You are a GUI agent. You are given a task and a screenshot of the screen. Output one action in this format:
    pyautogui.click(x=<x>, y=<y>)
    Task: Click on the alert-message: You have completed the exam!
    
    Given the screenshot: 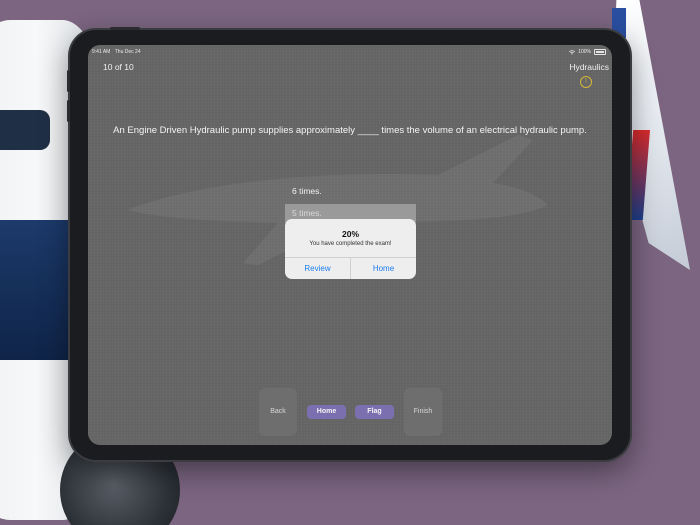 What is the action you would take?
    pyautogui.click(x=350, y=244)
    